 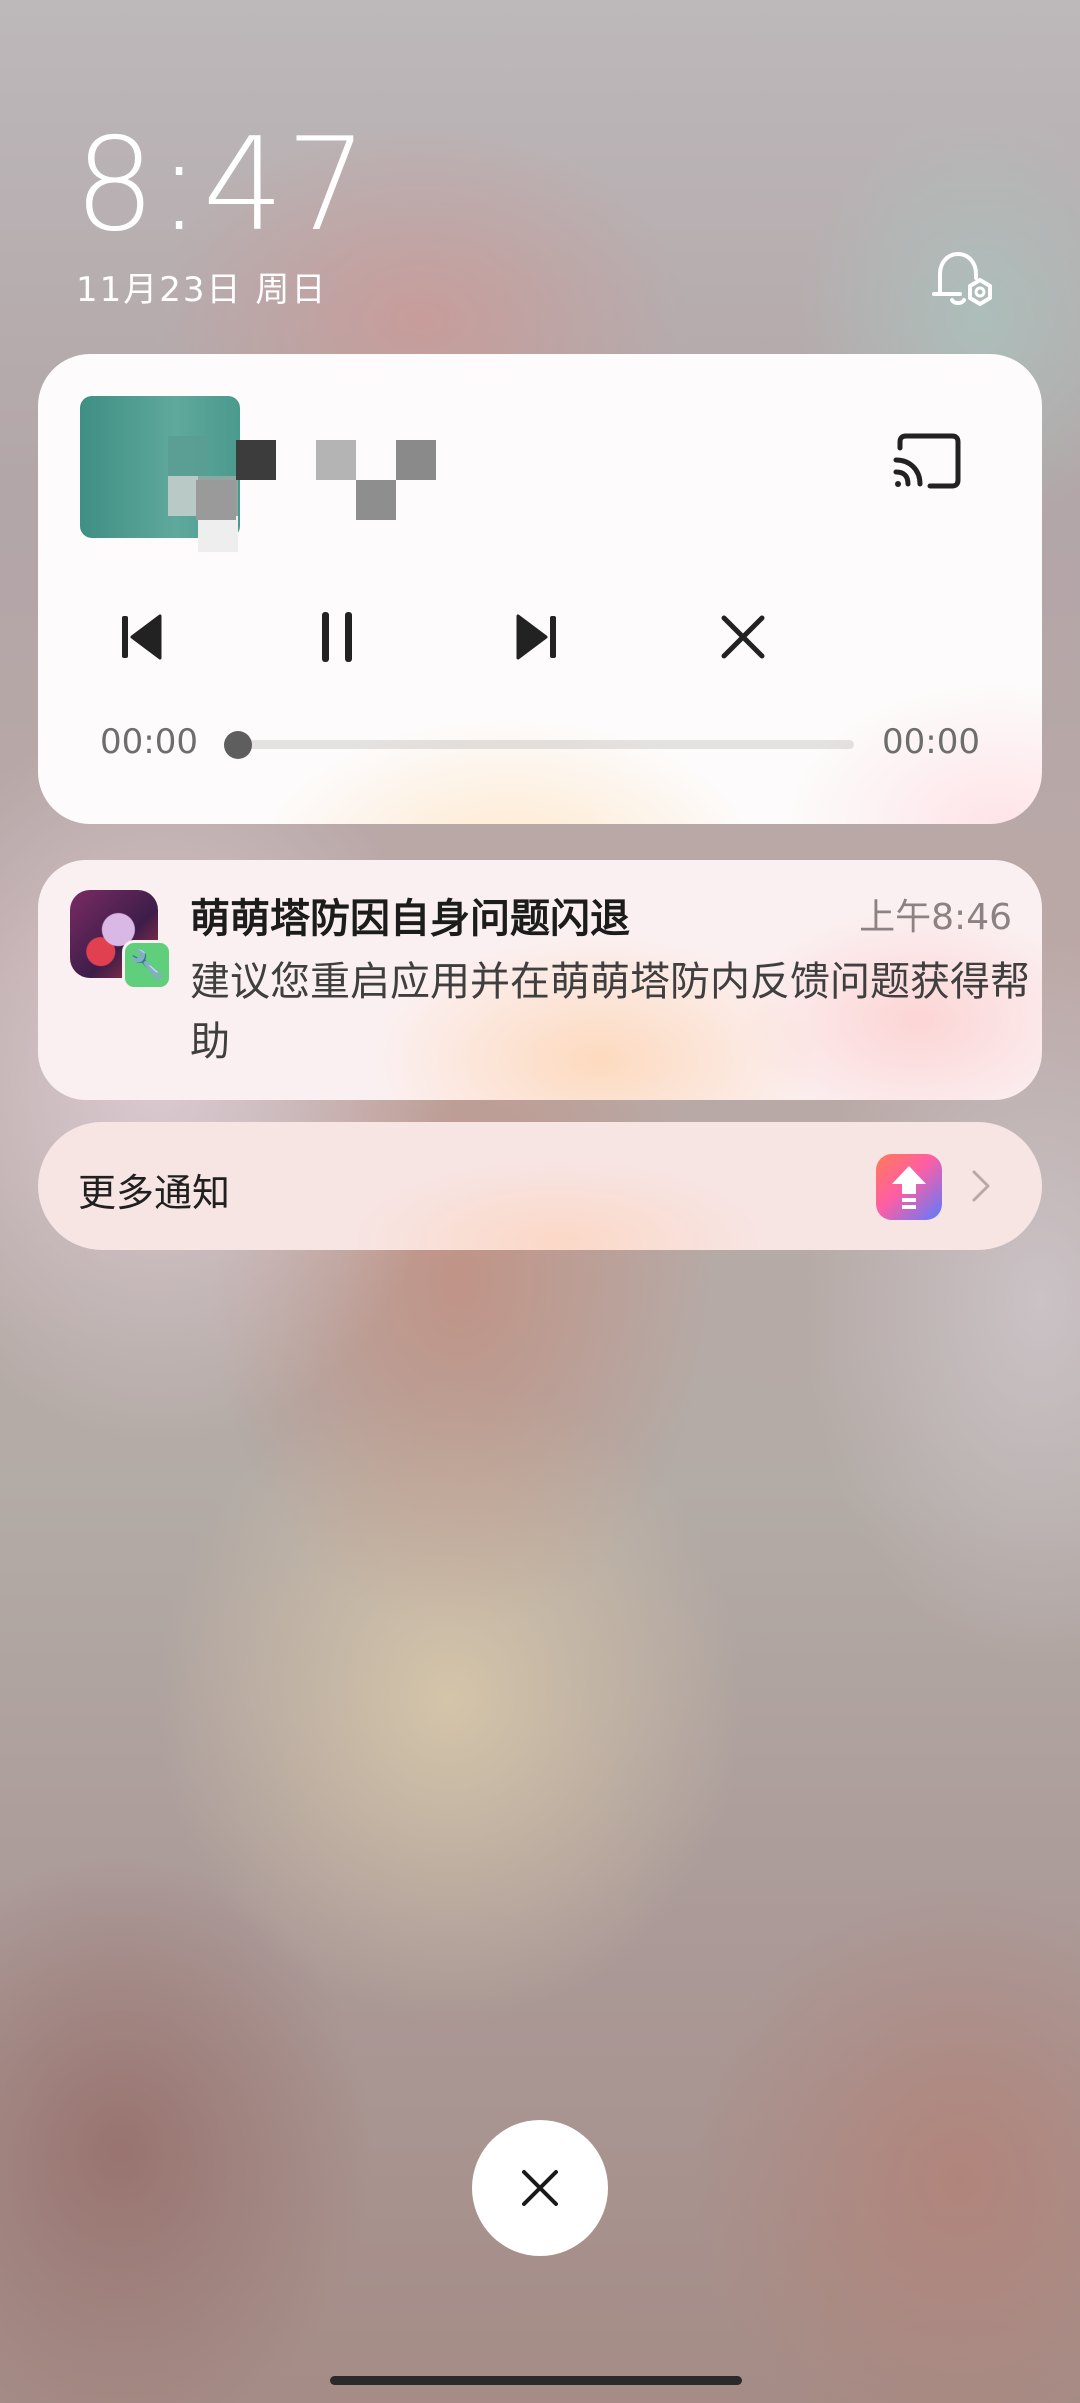 I want to click on home-indicator, so click(x=536, y=2380).